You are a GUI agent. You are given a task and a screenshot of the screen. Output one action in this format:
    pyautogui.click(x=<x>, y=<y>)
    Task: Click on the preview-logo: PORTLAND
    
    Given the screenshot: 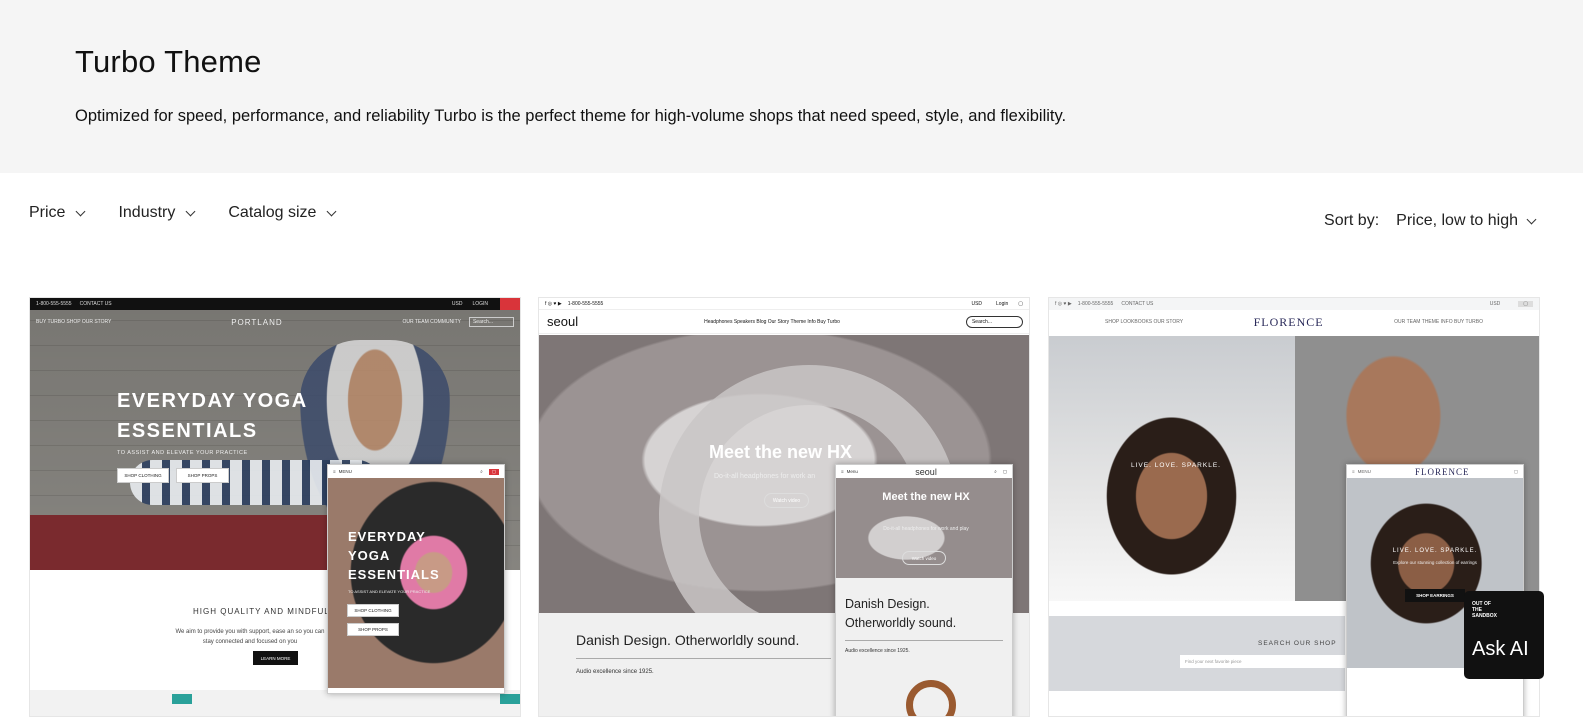 What is the action you would take?
    pyautogui.click(x=257, y=322)
    